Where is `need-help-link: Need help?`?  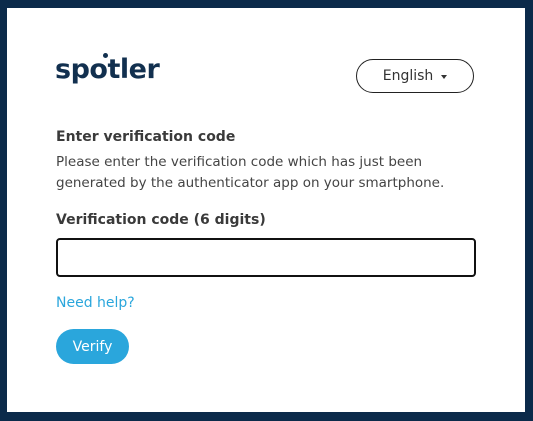 need-help-link: Need help? is located at coordinates (95, 303).